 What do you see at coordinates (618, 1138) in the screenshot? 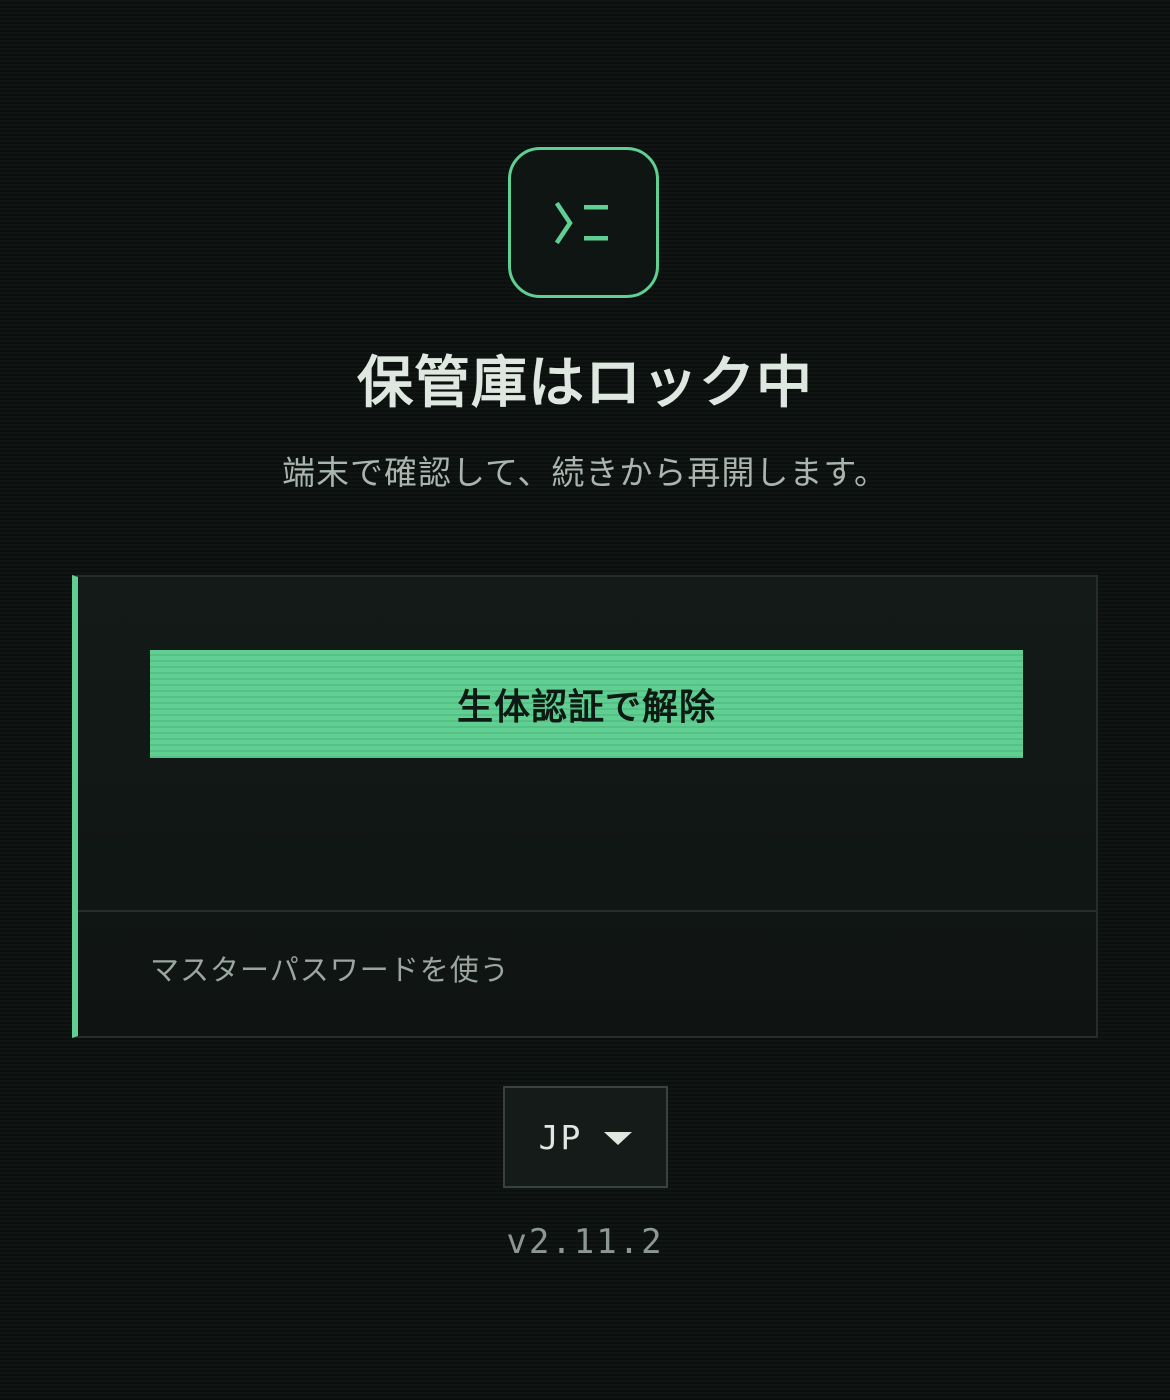
I see `caret-down-icon` at bounding box center [618, 1138].